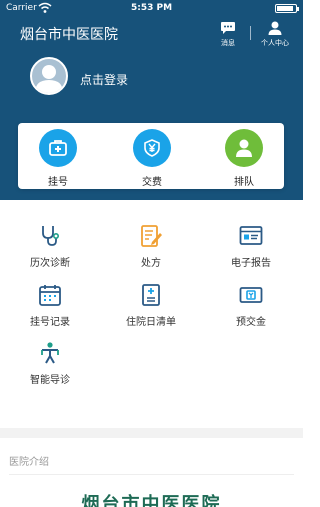  I want to click on register-icon-circle, so click(58, 148).